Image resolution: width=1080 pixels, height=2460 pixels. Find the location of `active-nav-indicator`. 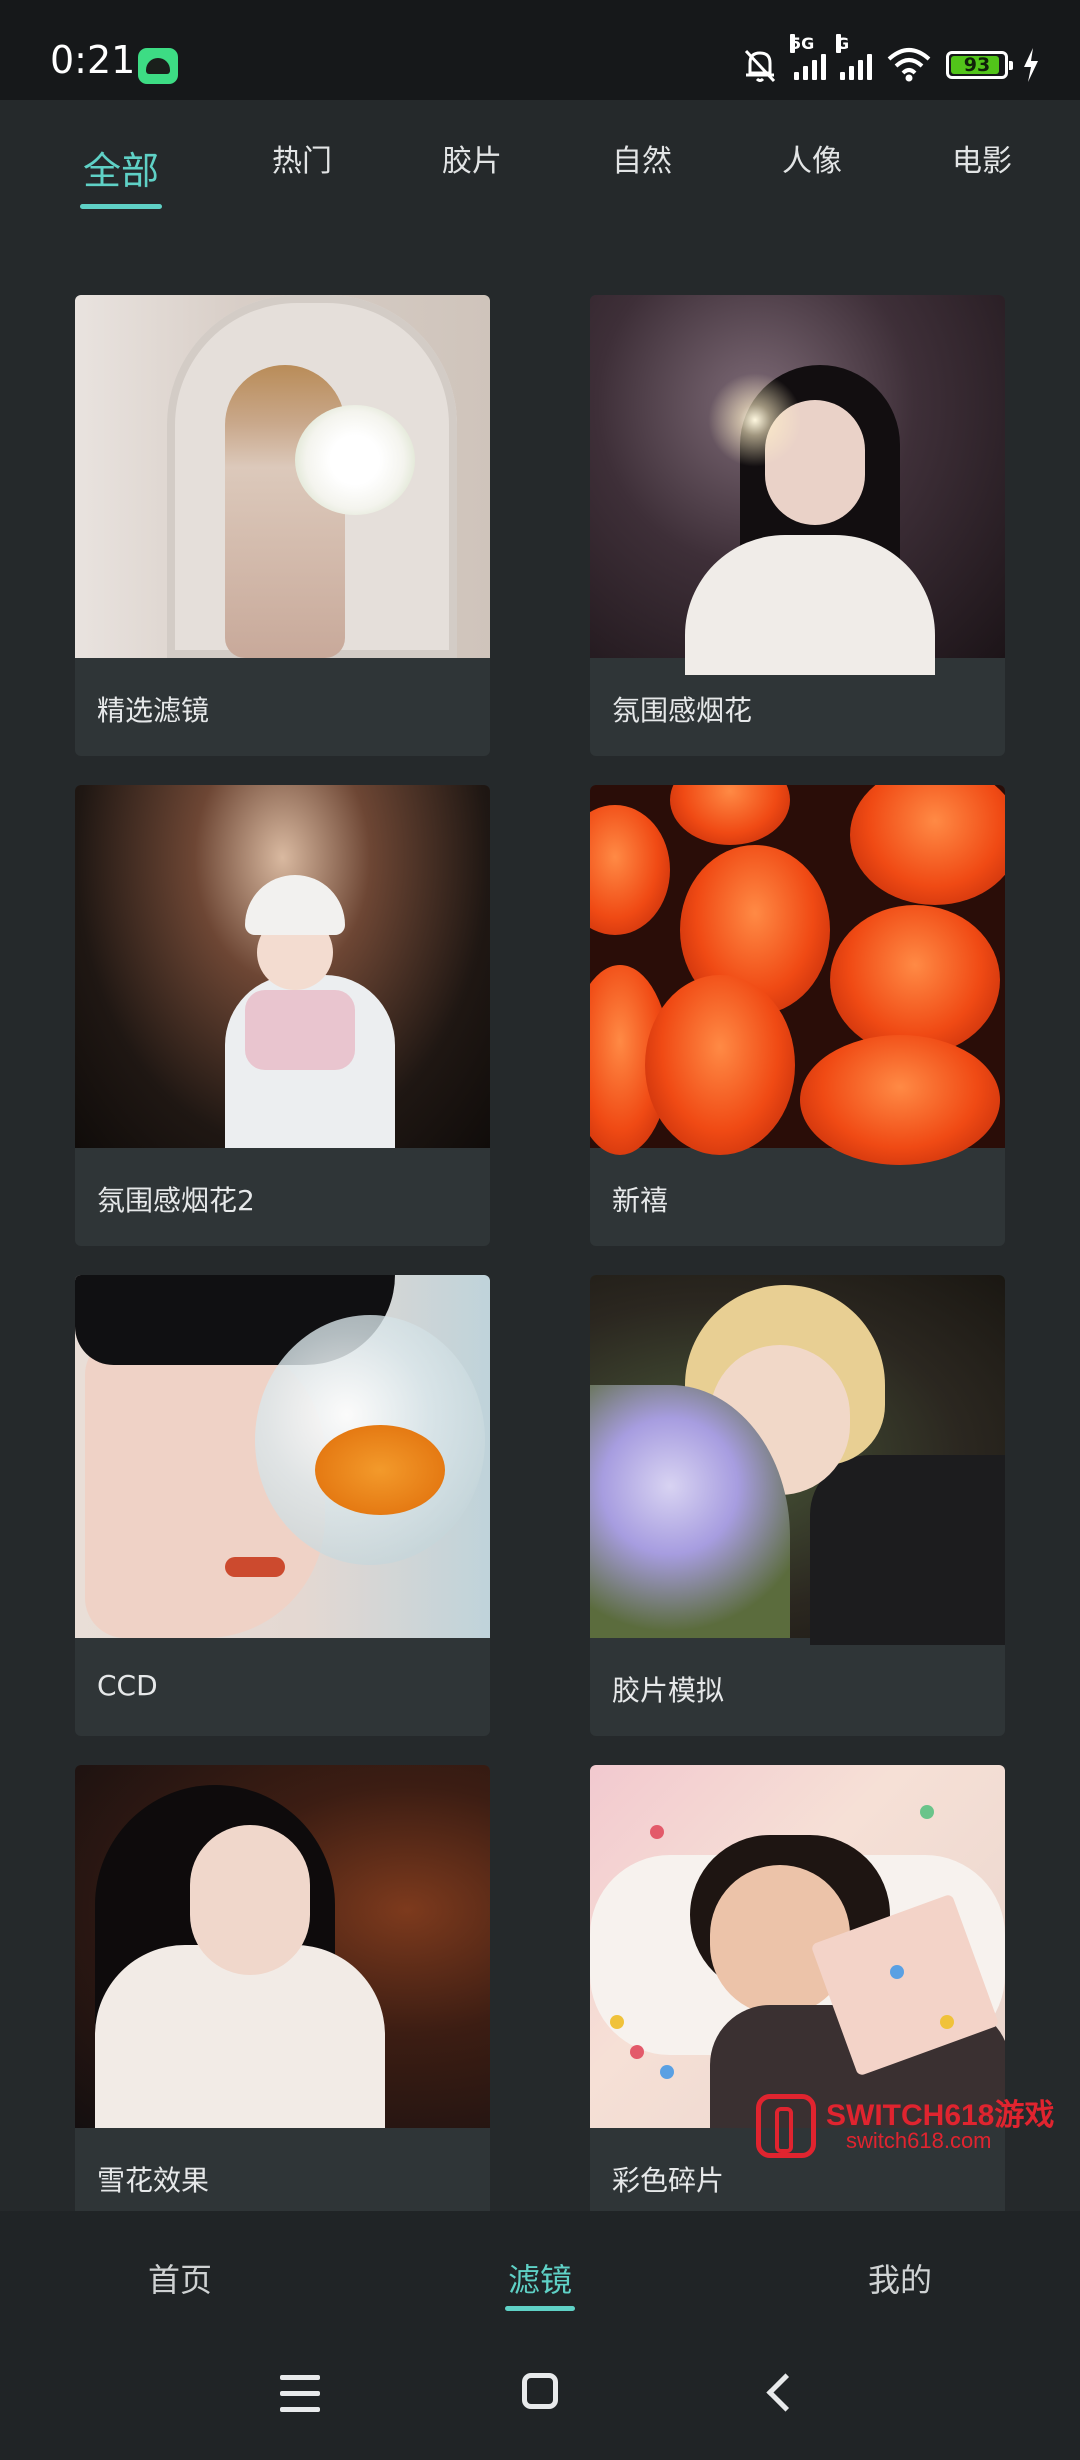

active-nav-indicator is located at coordinates (540, 2308).